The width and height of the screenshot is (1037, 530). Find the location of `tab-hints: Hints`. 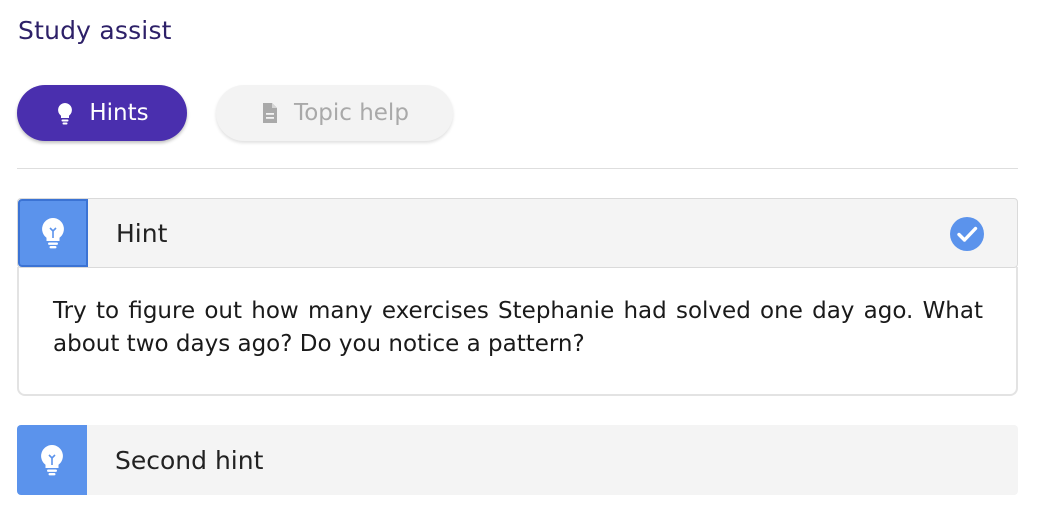

tab-hints: Hints is located at coordinates (102, 113).